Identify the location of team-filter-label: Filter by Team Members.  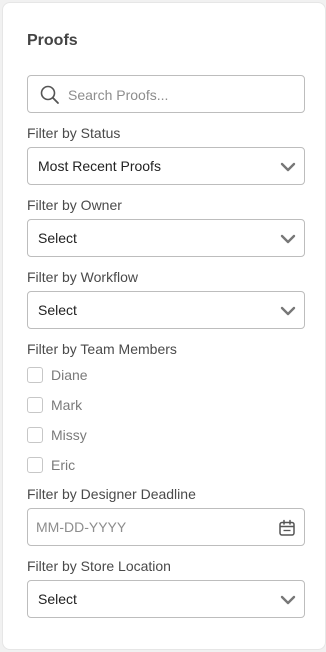
(102, 349).